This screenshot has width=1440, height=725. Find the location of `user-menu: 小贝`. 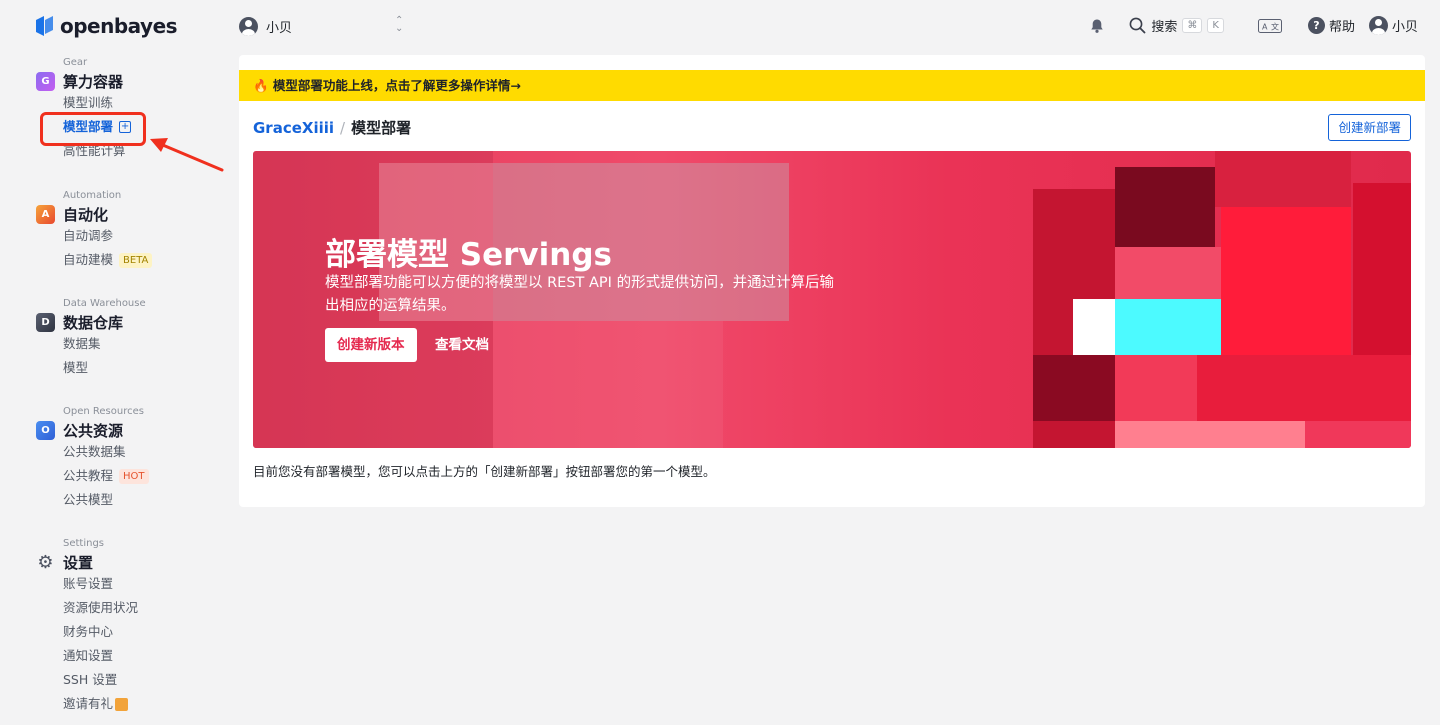

user-menu: 小贝 is located at coordinates (1393, 25).